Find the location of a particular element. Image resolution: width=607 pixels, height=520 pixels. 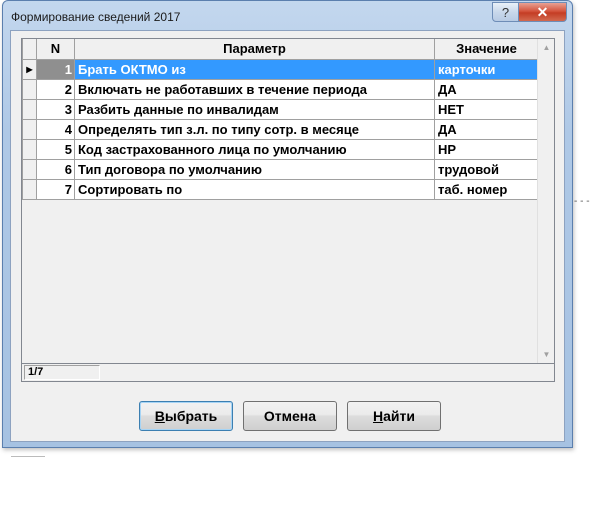

cancel-button: Отмена is located at coordinates (290, 416).